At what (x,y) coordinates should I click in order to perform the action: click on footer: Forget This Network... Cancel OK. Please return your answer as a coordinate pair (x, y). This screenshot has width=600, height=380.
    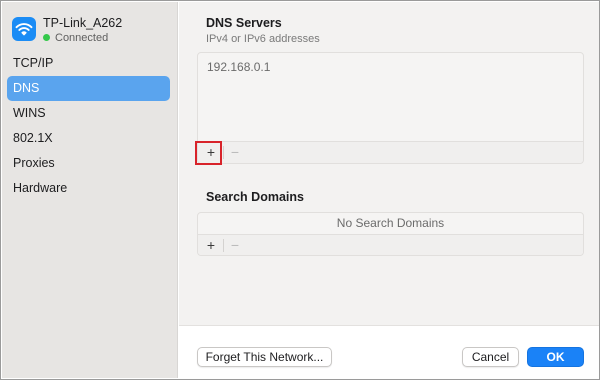
    Looking at the image, I should click on (389, 351).